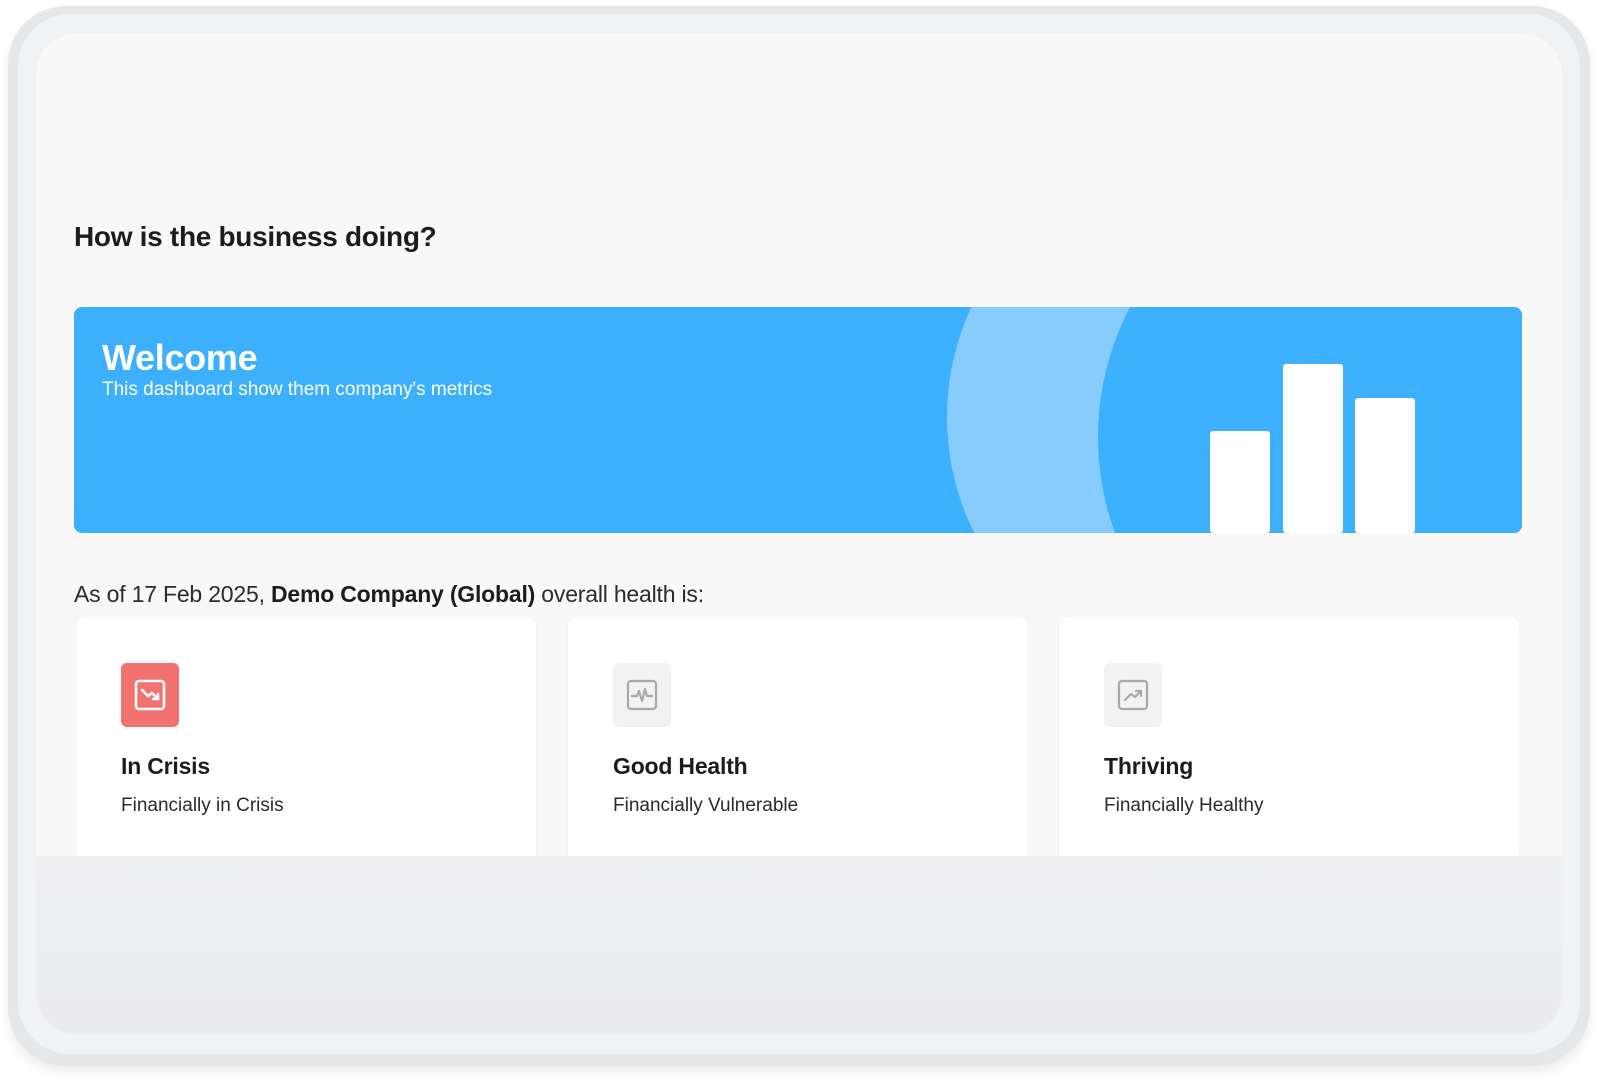 The width and height of the screenshot is (1600, 1084). I want to click on health-card-good-health: Good Health Financially Vulnerable, so click(798, 740).